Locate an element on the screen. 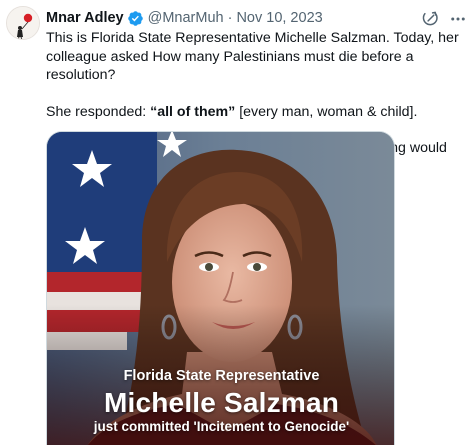 The height and width of the screenshot is (445, 474). caption-line-3: just committed 'Incitement to Genocide' is located at coordinates (221, 426).